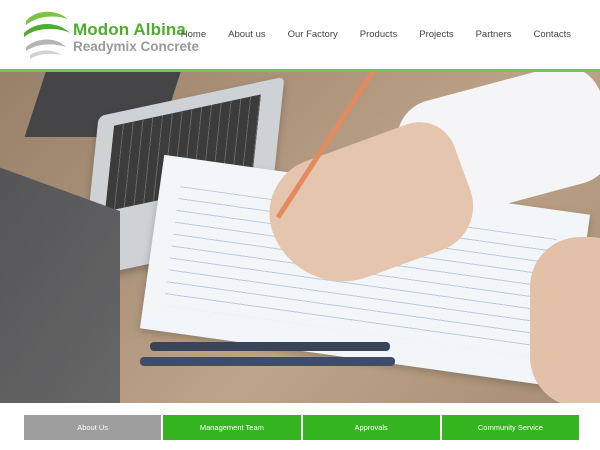 The width and height of the screenshot is (600, 450). Describe the element at coordinates (379, 35) in the screenshot. I see `nav-products: Products` at that location.